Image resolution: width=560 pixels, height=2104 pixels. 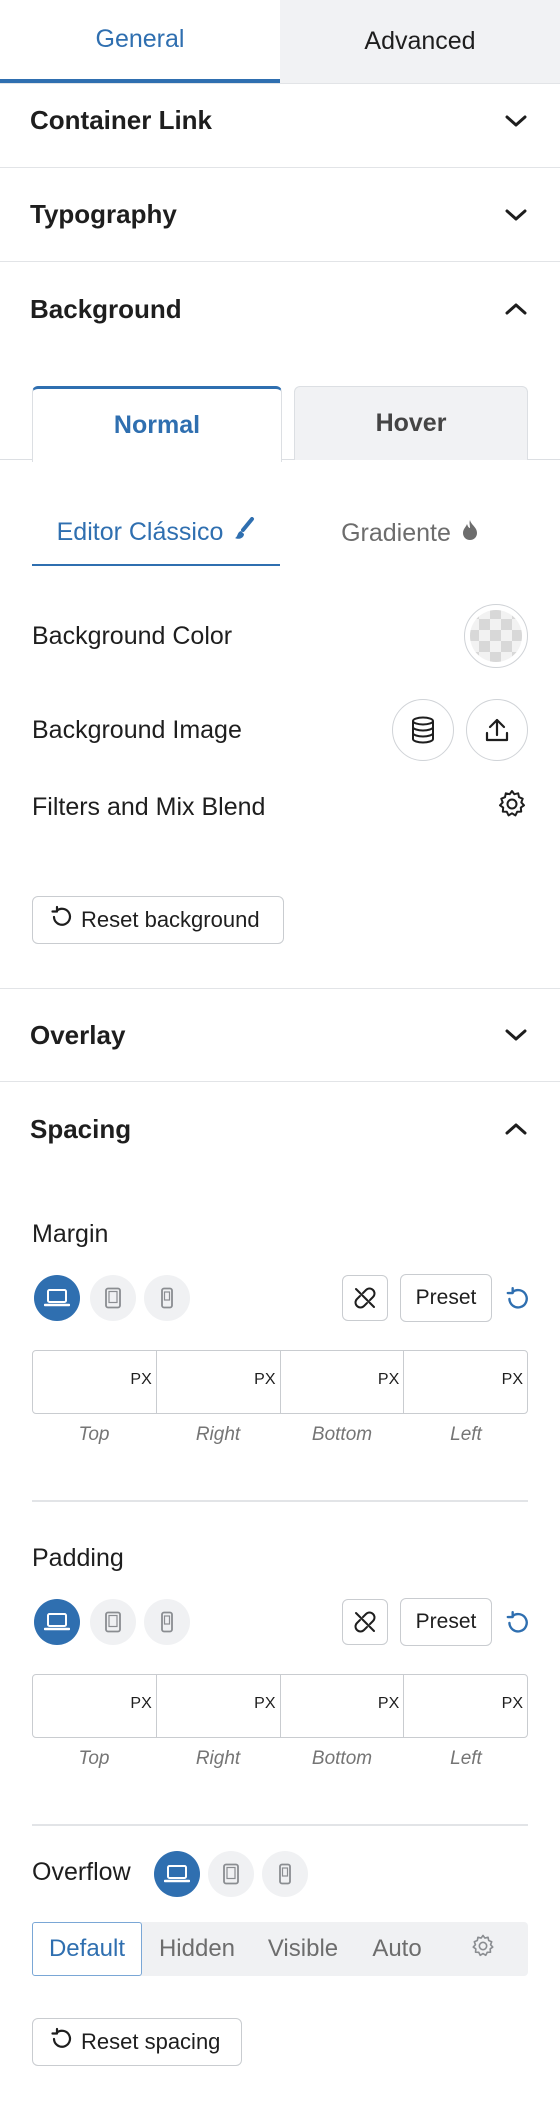 What do you see at coordinates (280, 1435) in the screenshot?
I see `margin-field-labels: Top Right Bottom Left` at bounding box center [280, 1435].